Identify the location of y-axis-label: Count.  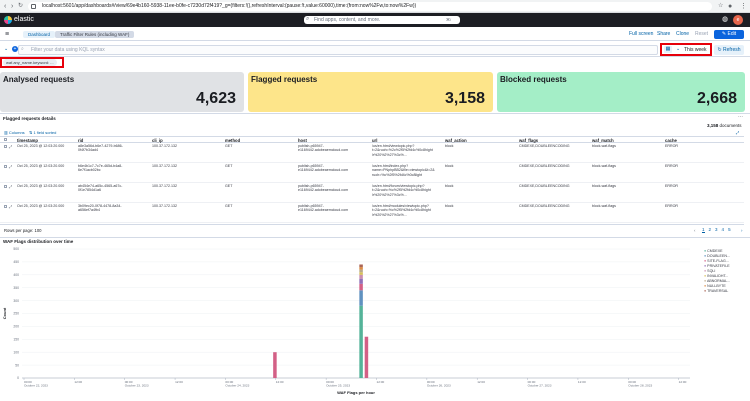
(4, 313).